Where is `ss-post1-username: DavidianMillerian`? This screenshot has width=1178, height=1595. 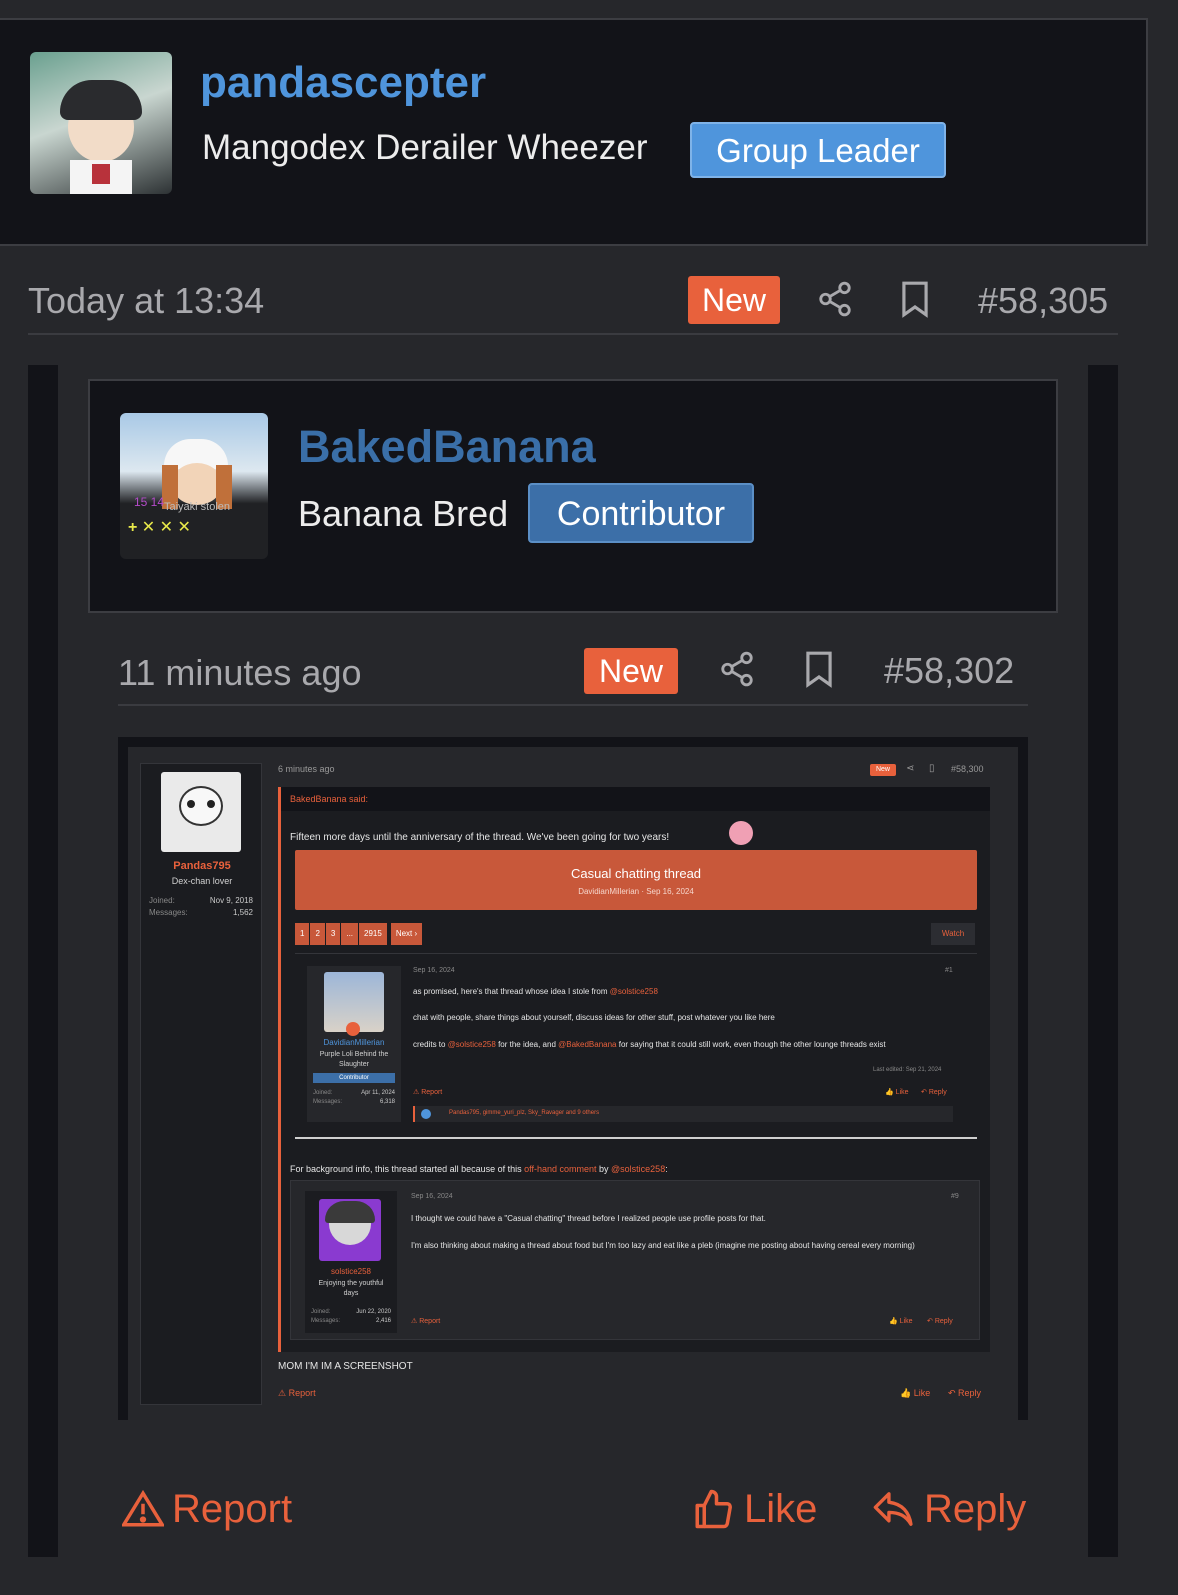 ss-post1-username: DavidianMillerian is located at coordinates (354, 1042).